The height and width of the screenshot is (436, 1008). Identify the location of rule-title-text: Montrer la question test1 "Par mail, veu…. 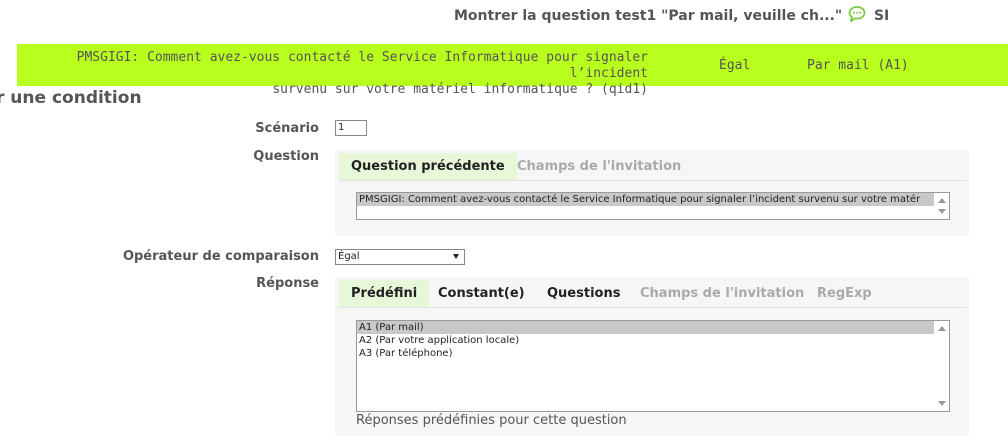
(648, 16).